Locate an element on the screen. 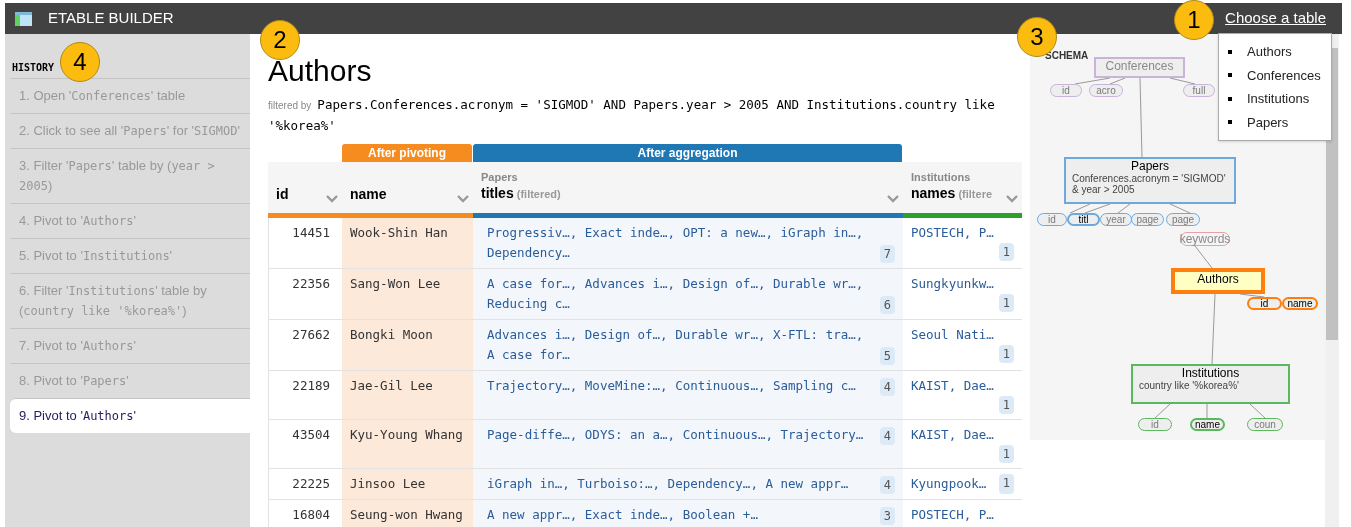  menu-item: Authors is located at coordinates (1279, 52).